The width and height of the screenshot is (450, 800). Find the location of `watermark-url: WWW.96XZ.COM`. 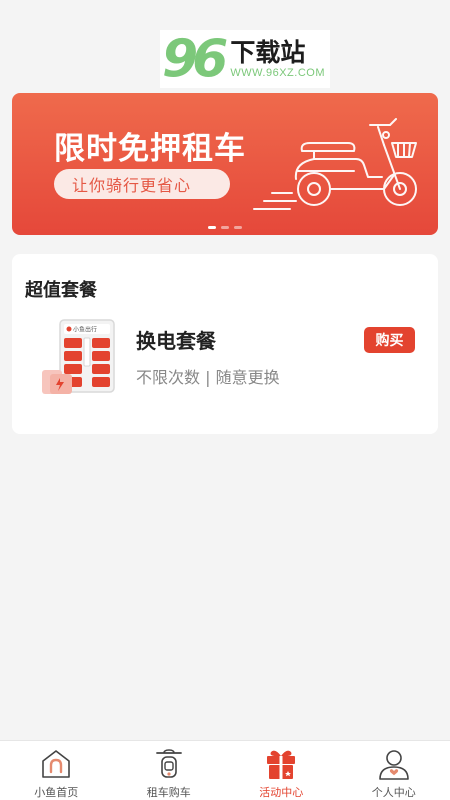

watermark-url: WWW.96XZ.COM is located at coordinates (277, 72).